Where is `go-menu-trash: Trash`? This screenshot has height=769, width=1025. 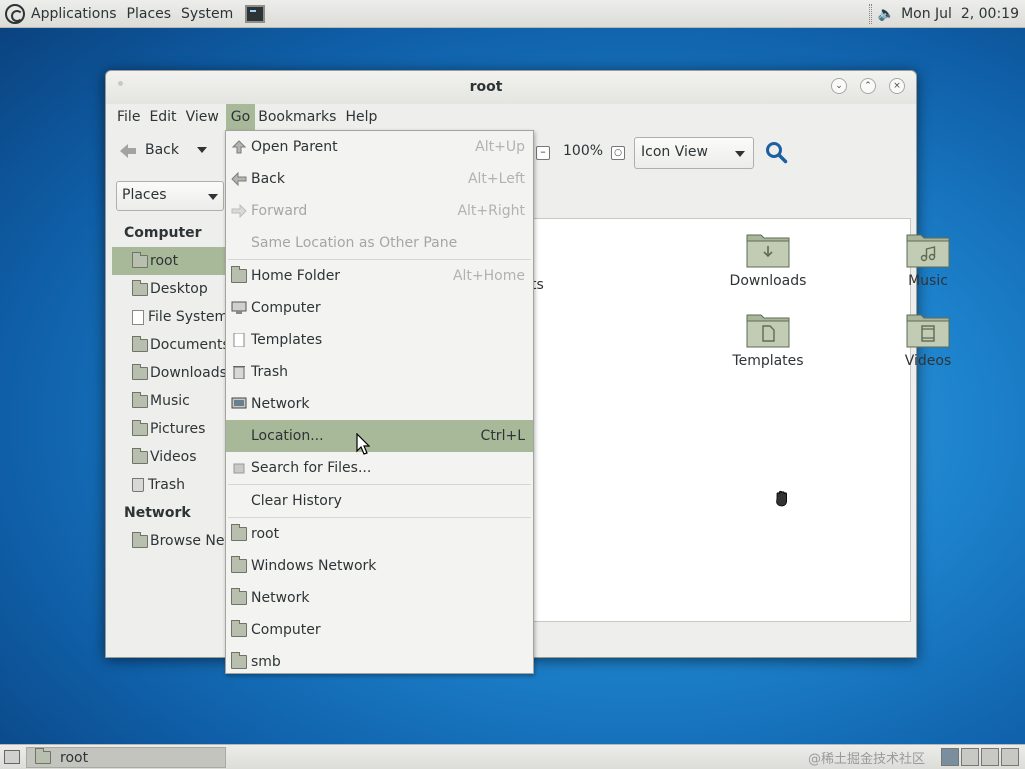 go-menu-trash: Trash is located at coordinates (379, 372).